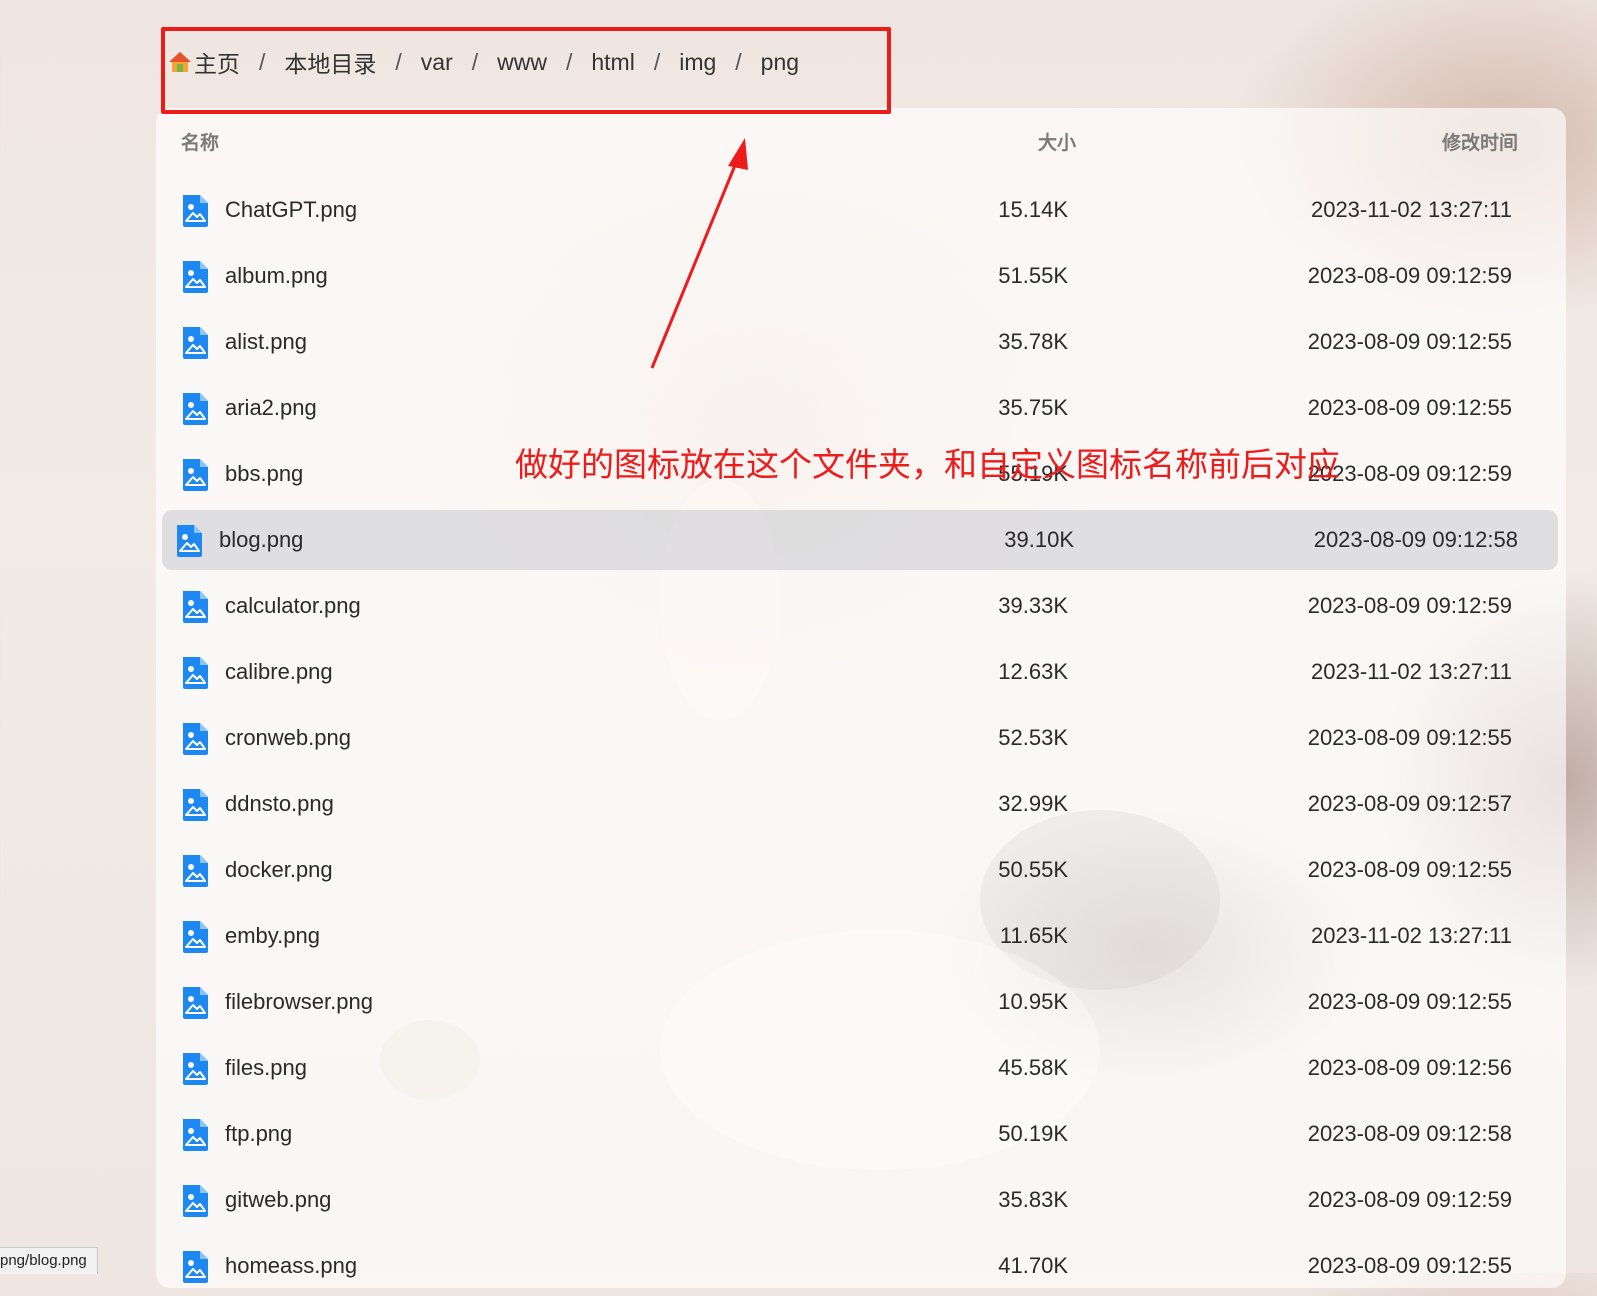 This screenshot has width=1597, height=1296. I want to click on file-size: 52.53K, so click(1033, 737).